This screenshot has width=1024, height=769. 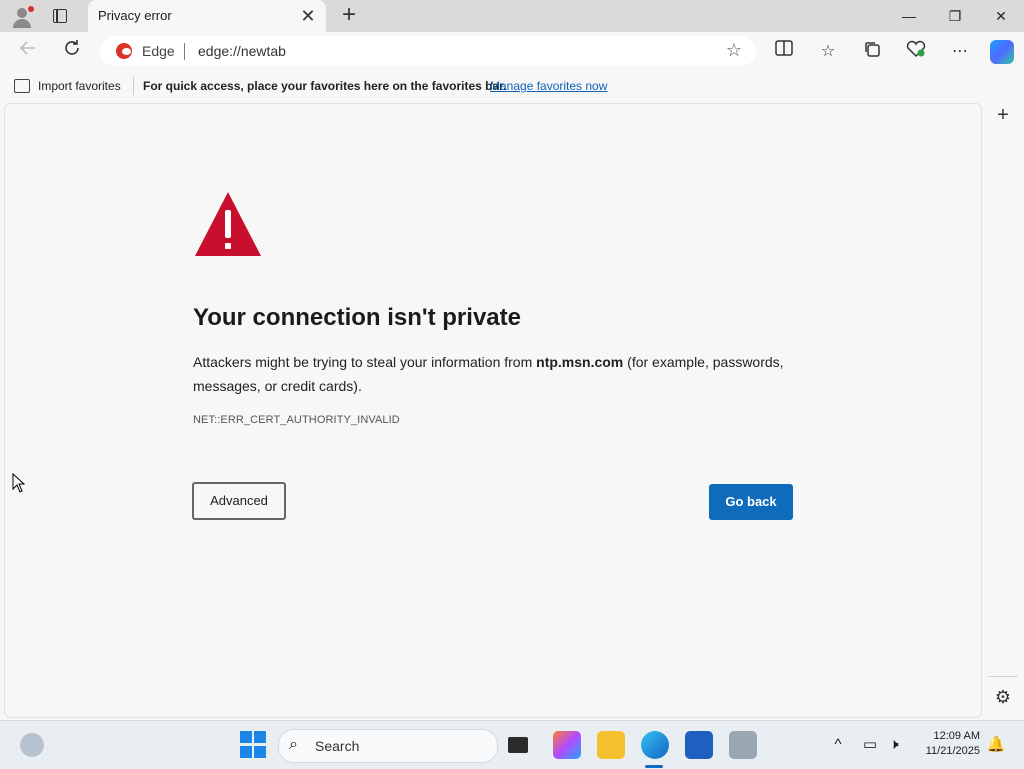 I want to click on refresh-icon, so click(x=72, y=47).